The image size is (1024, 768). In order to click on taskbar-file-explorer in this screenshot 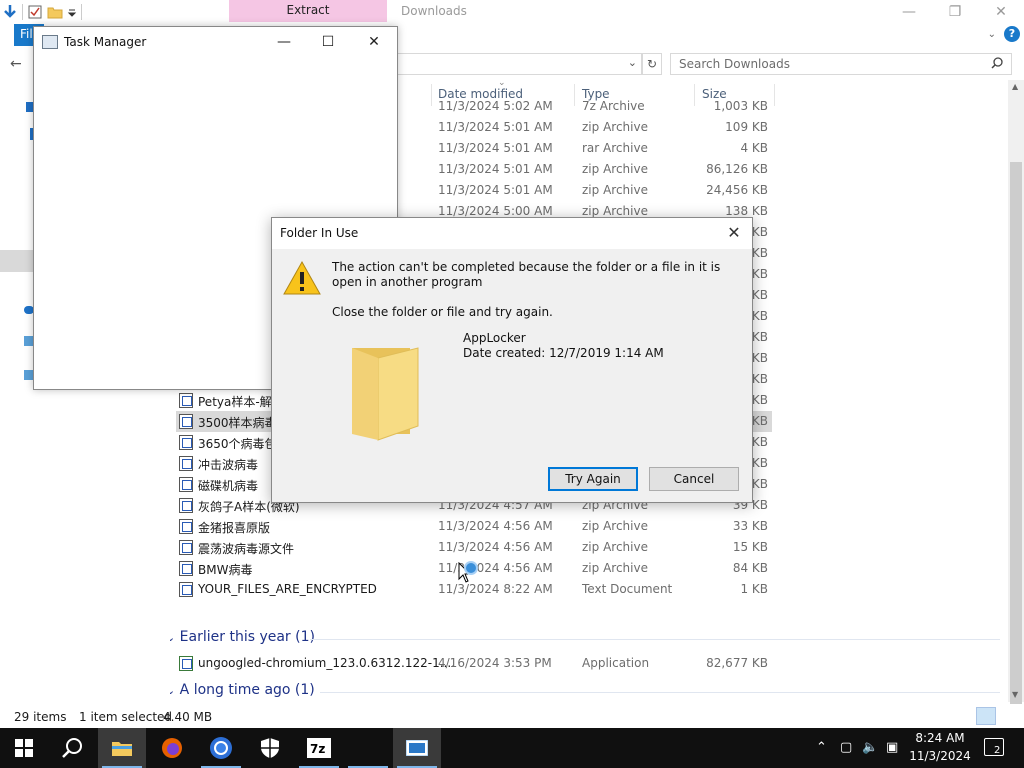, I will do `click(122, 748)`.